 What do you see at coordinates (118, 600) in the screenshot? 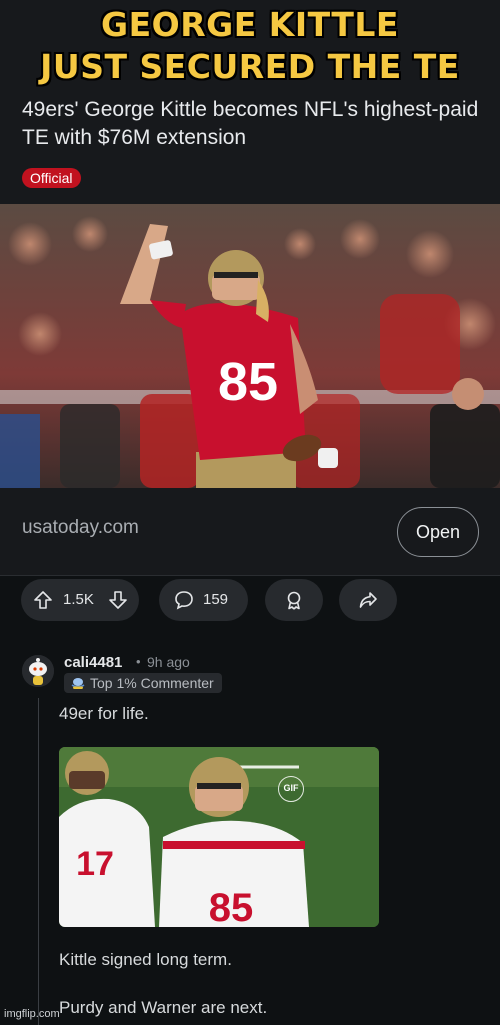
I see `arrow-down-icon` at bounding box center [118, 600].